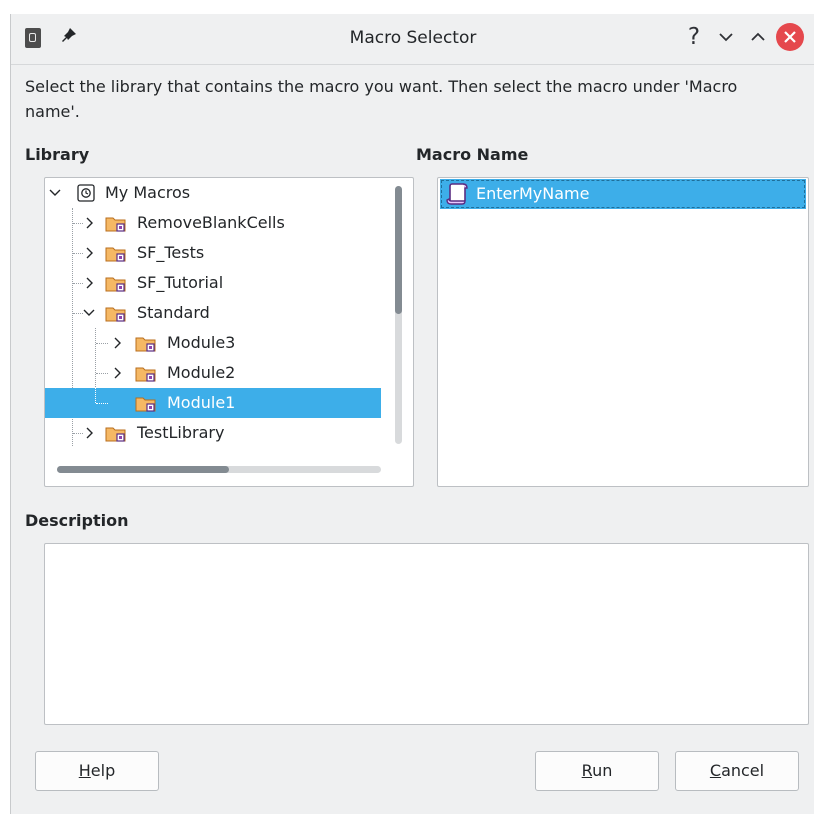 The height and width of the screenshot is (814, 814). Describe the element at coordinates (533, 193) in the screenshot. I see `macro-item-label: EnterMyName` at that location.